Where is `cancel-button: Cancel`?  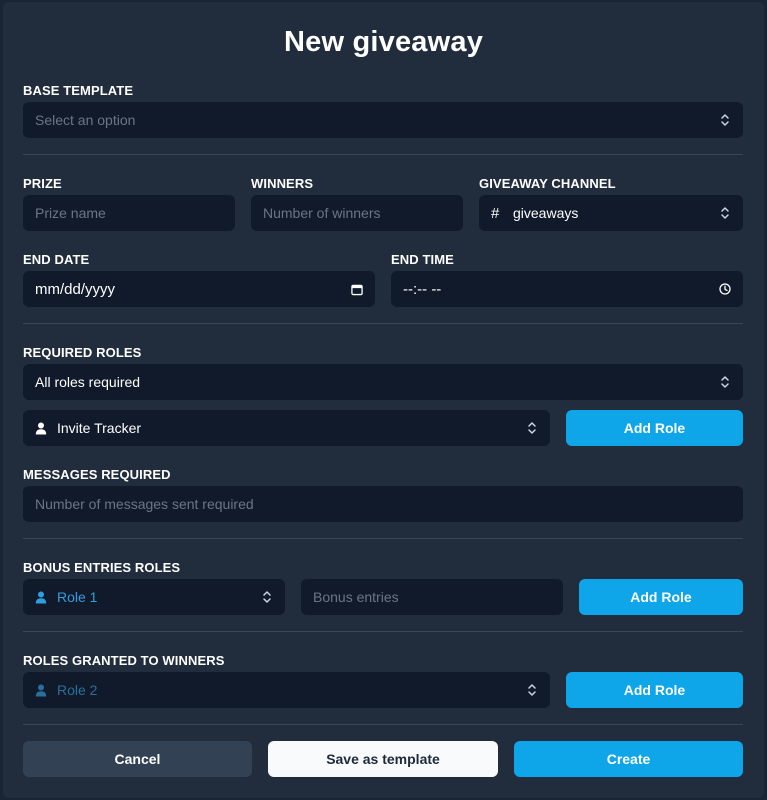
cancel-button: Cancel is located at coordinates (137, 759).